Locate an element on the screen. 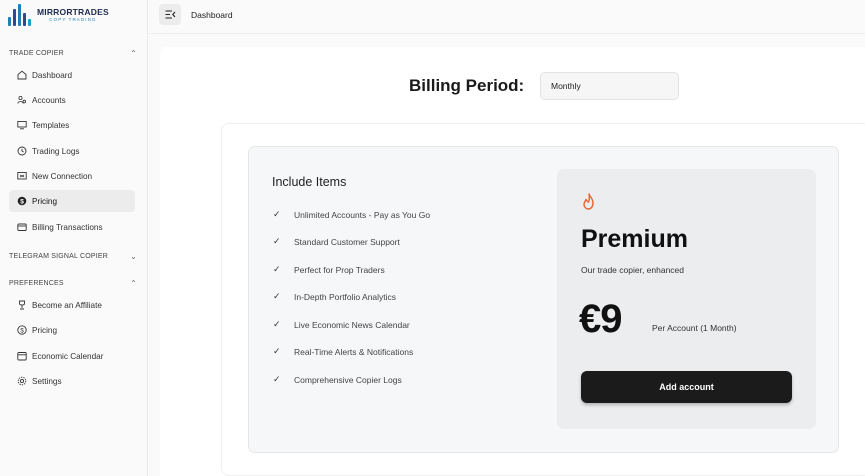 The width and height of the screenshot is (865, 476). sidebar-item-label: Billing Transactions is located at coordinates (67, 227).